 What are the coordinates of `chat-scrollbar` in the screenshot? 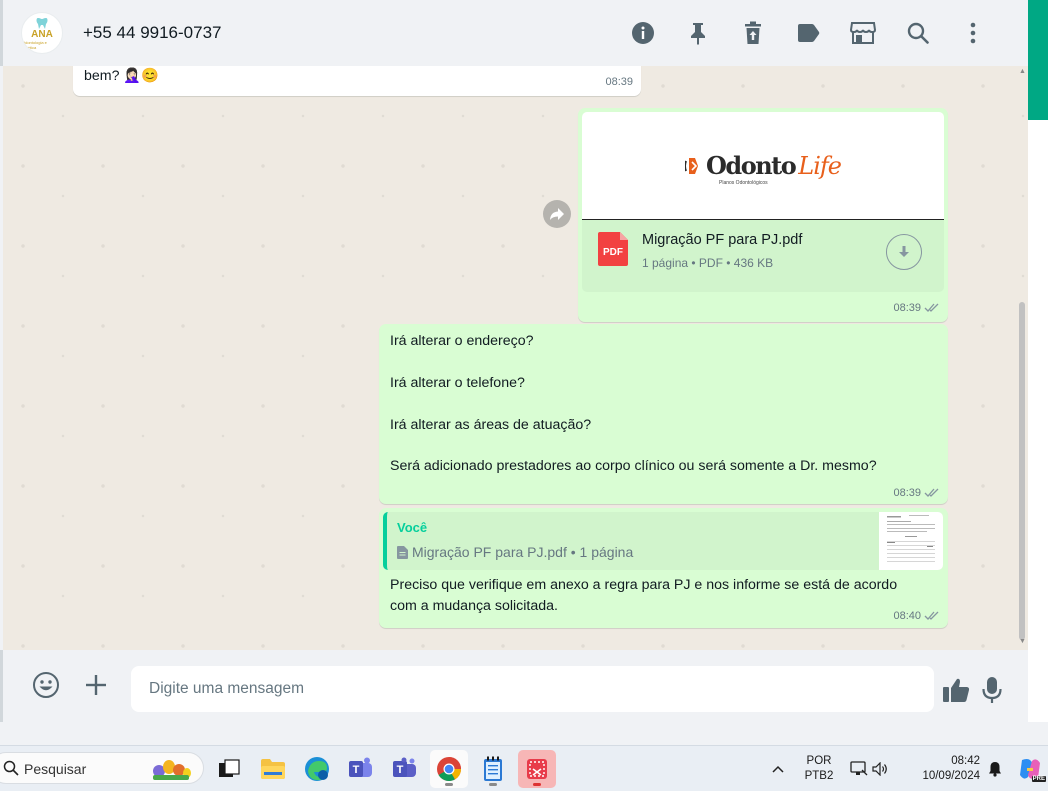 It's located at (1022, 471).